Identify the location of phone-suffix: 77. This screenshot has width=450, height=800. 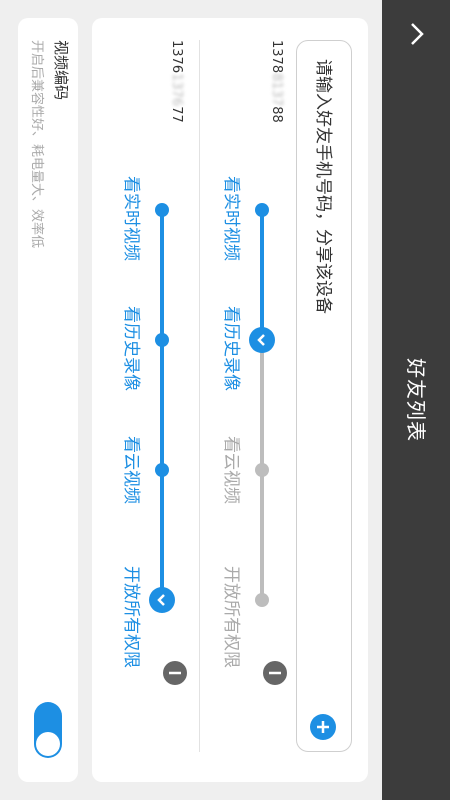
(176, 114).